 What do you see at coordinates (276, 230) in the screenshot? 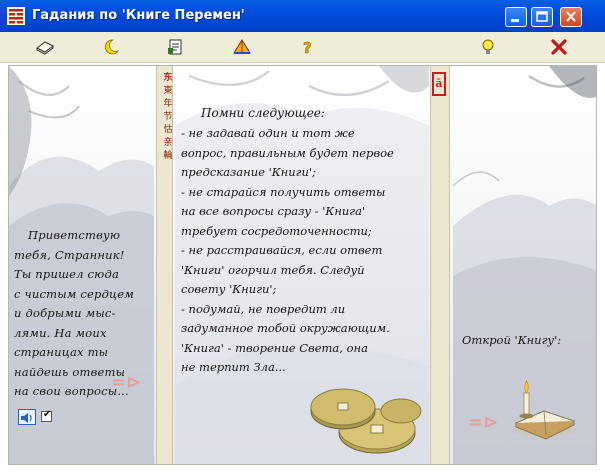
I see `memo-line: требует сосредоточенности;` at bounding box center [276, 230].